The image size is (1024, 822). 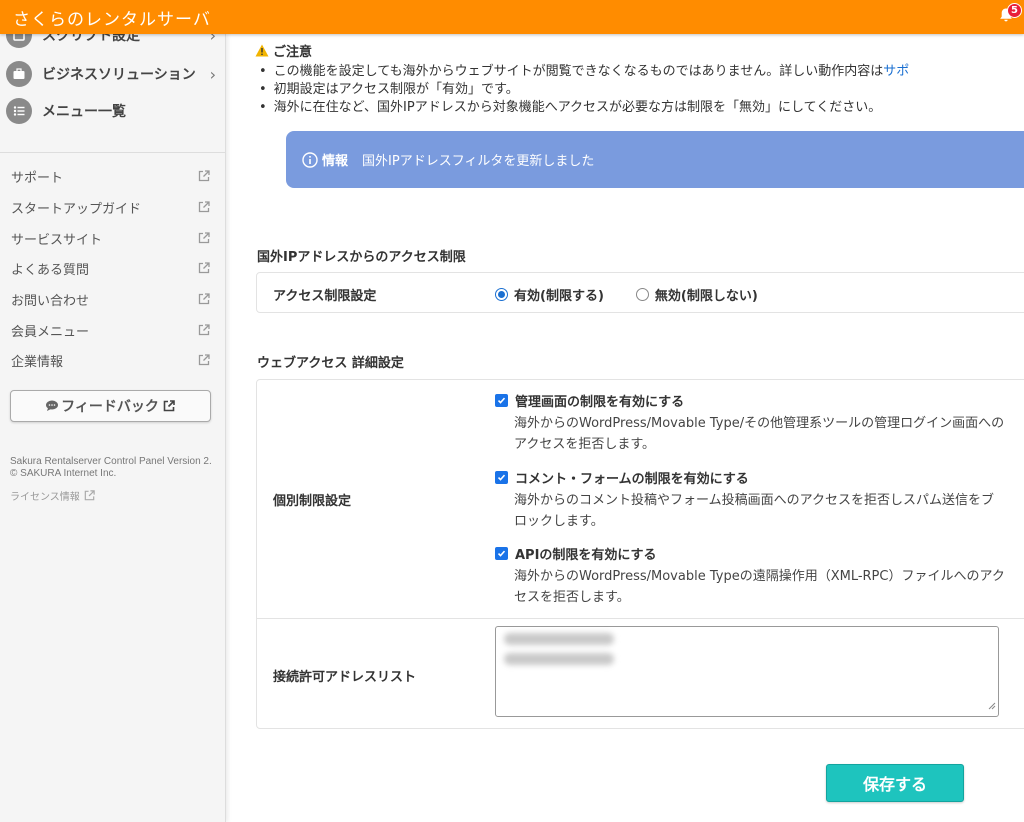 I want to click on checkbox-comment-form, so click(x=501, y=477).